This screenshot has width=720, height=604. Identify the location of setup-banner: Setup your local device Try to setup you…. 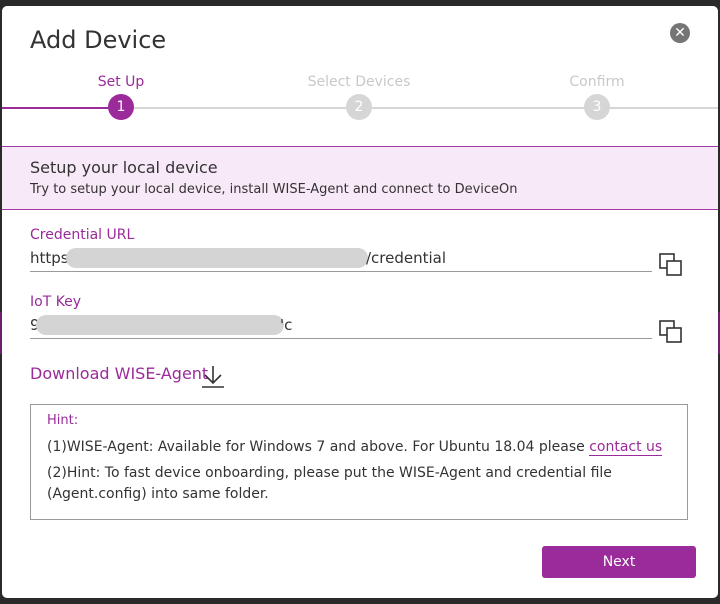
(360, 178).